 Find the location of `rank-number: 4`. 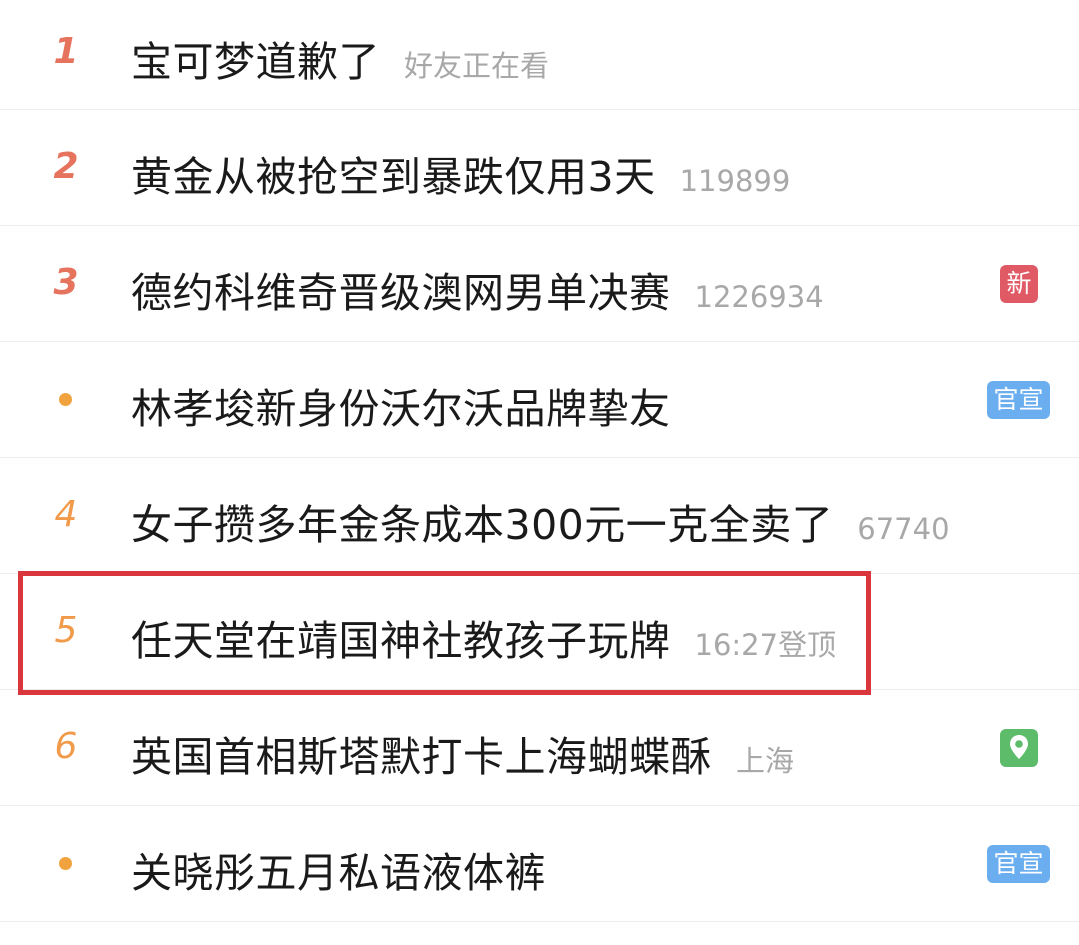

rank-number: 4 is located at coordinates (66, 514).